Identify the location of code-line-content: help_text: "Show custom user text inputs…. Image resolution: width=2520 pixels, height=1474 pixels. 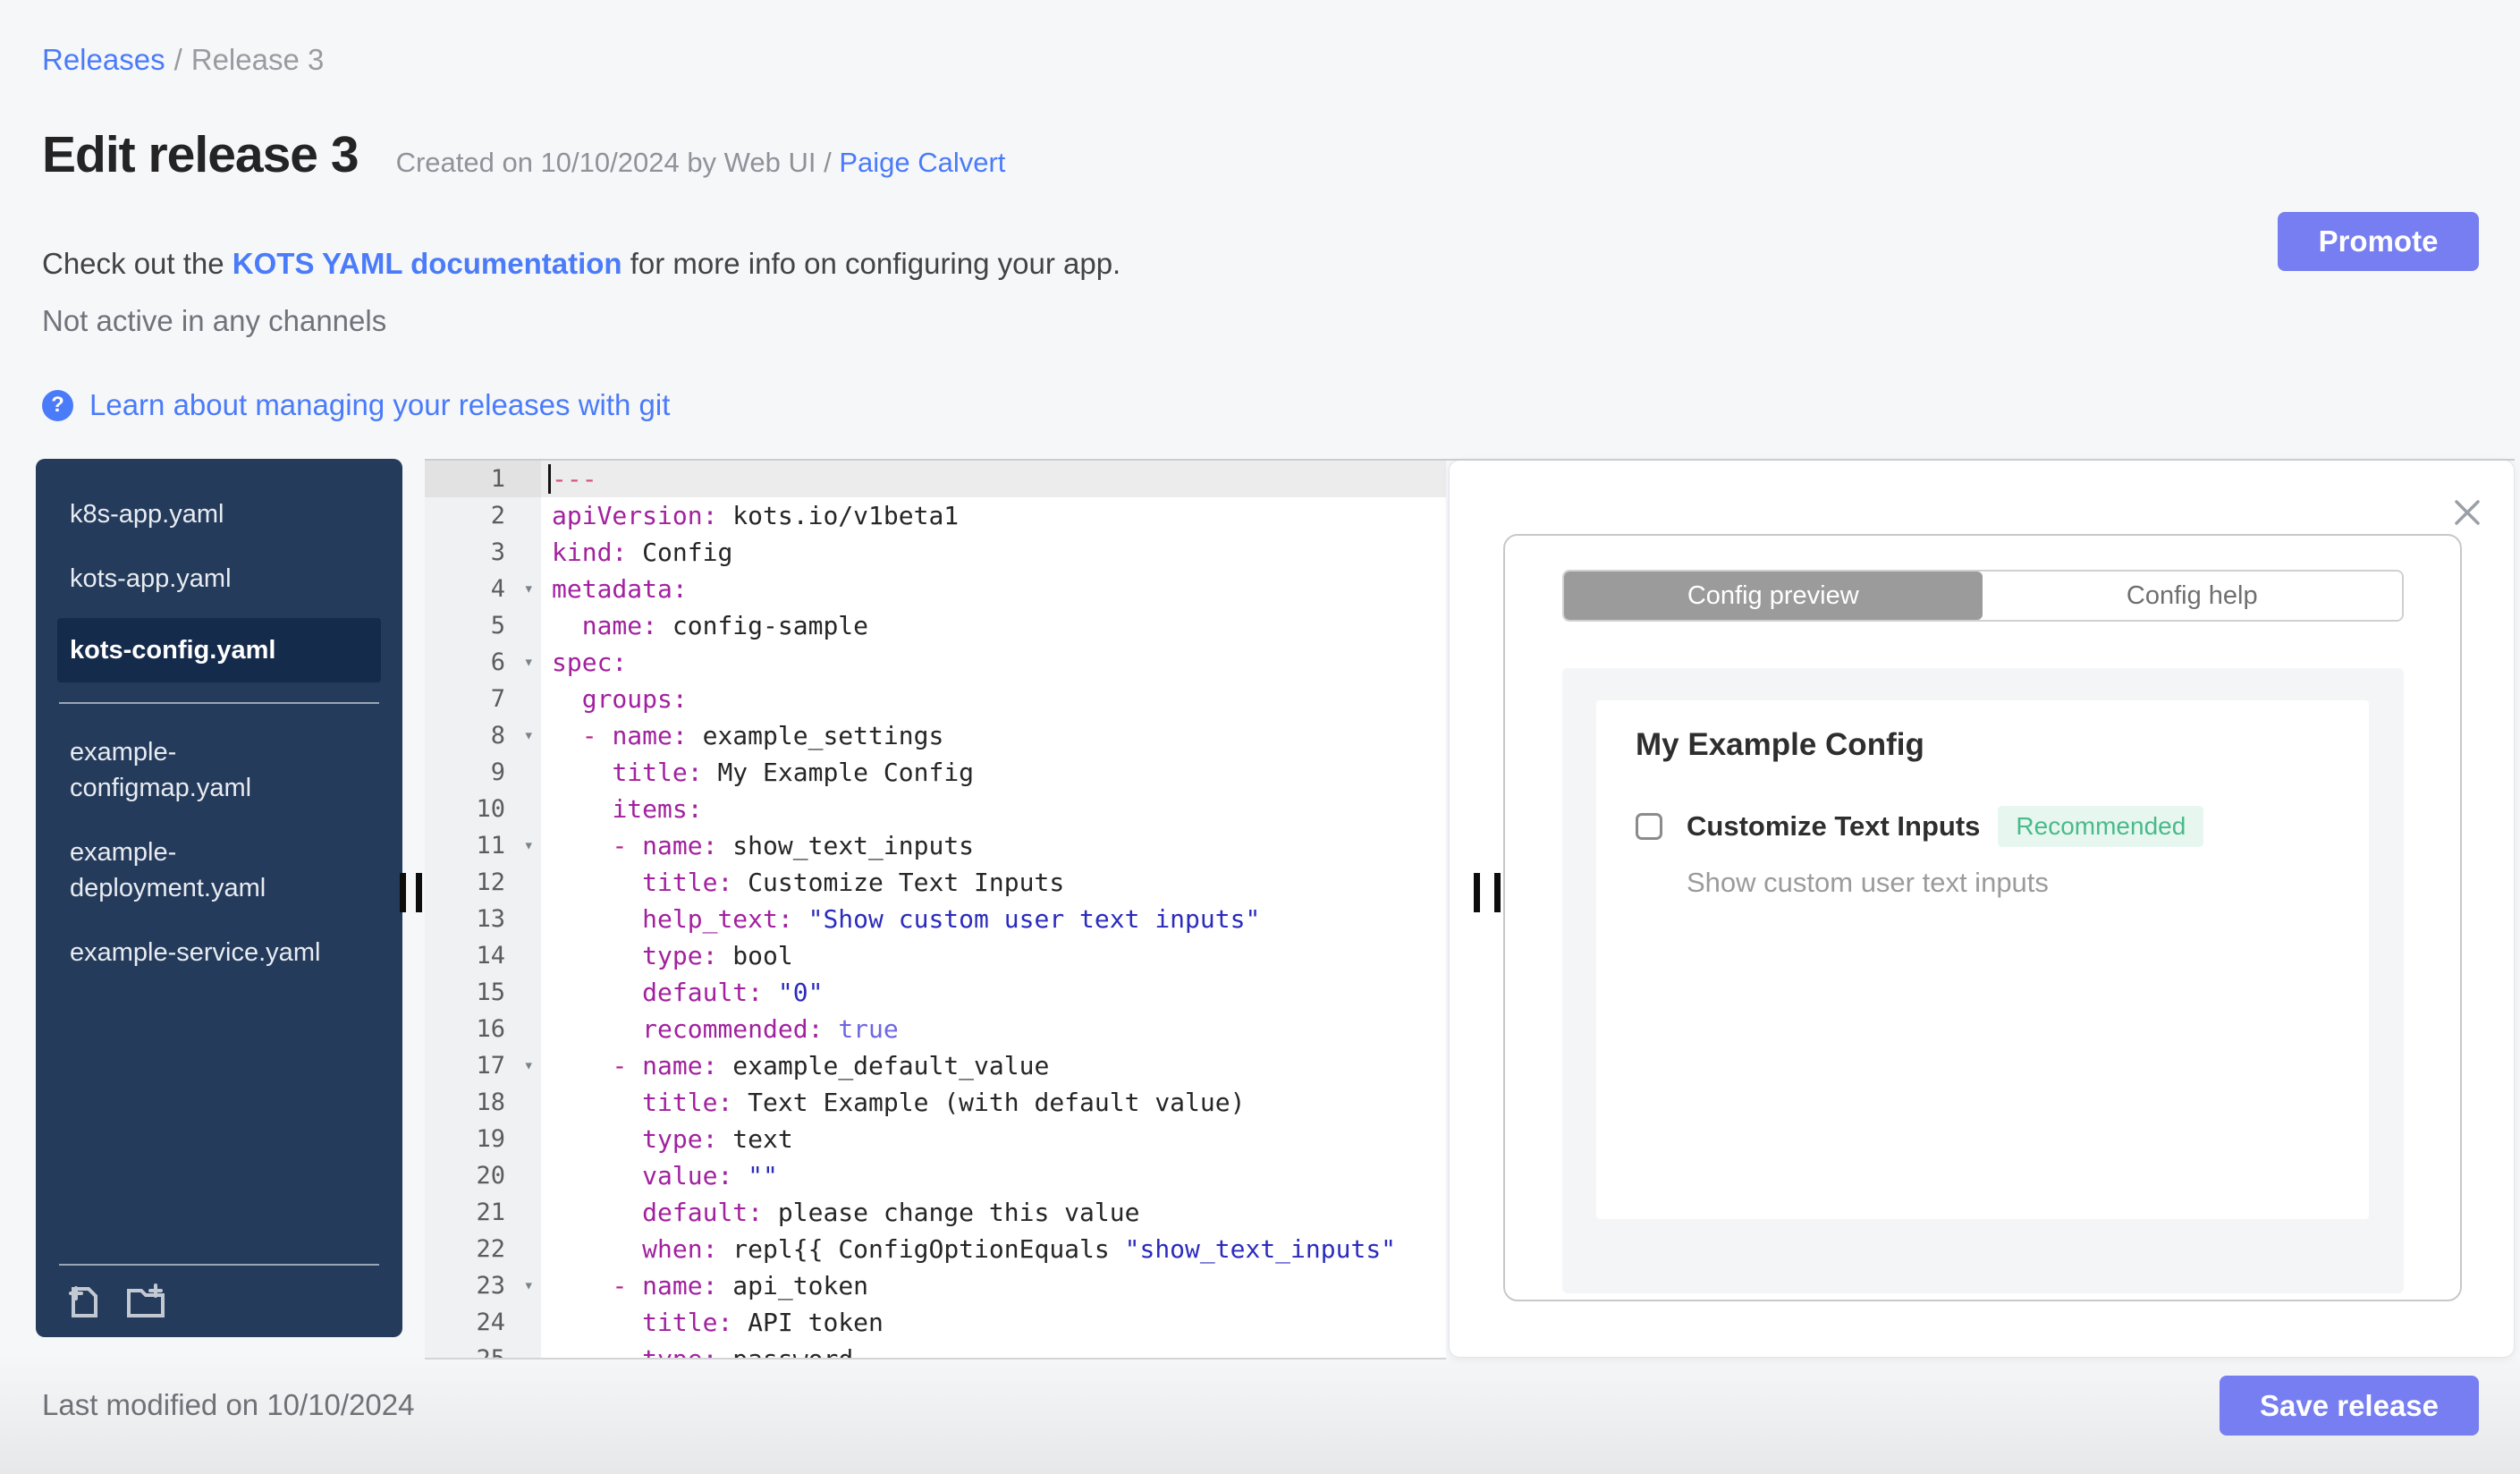
(993, 919).